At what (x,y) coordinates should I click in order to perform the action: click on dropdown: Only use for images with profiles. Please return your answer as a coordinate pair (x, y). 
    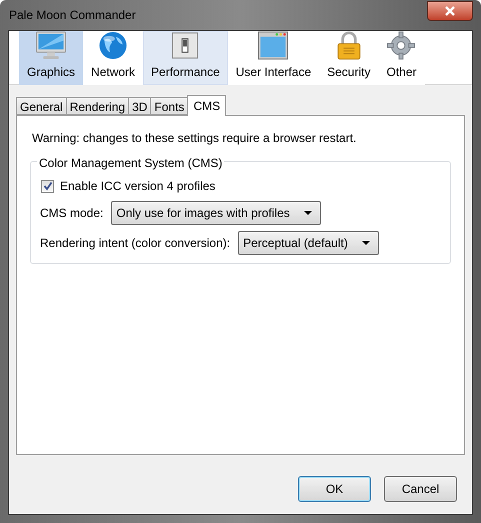
    Looking at the image, I should click on (216, 213).